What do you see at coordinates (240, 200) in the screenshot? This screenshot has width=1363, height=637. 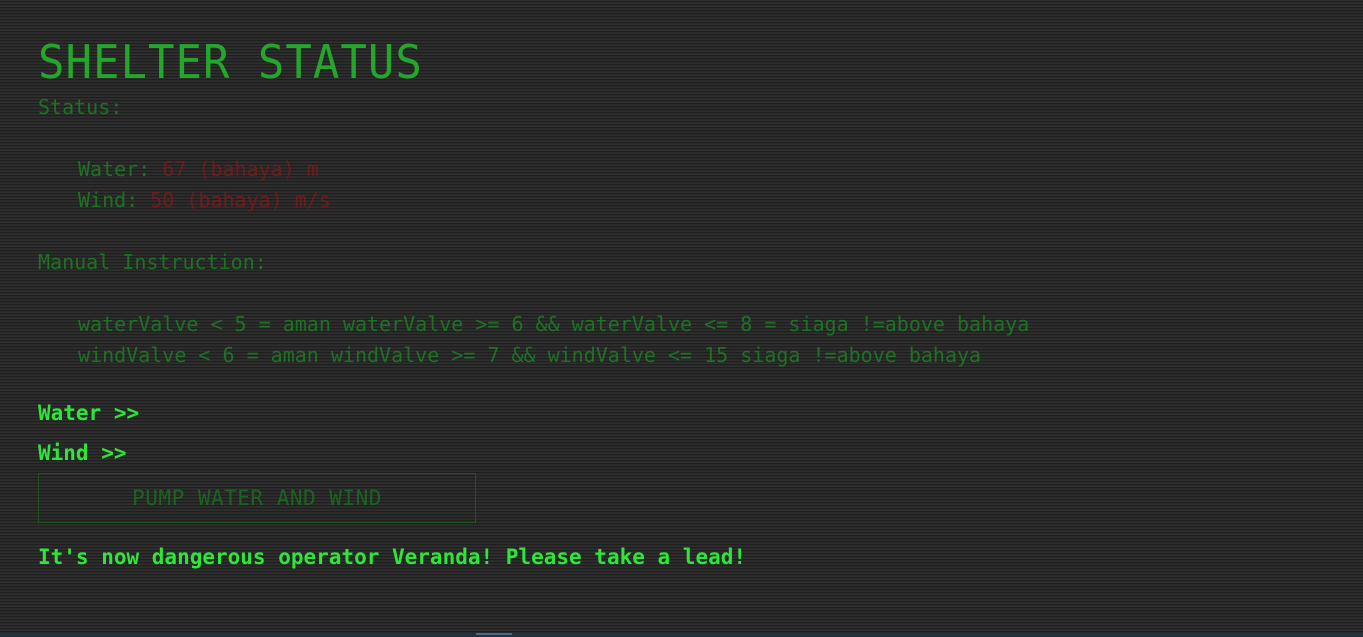 I see `wind-status-value: 50 (bahaya) m/s` at bounding box center [240, 200].